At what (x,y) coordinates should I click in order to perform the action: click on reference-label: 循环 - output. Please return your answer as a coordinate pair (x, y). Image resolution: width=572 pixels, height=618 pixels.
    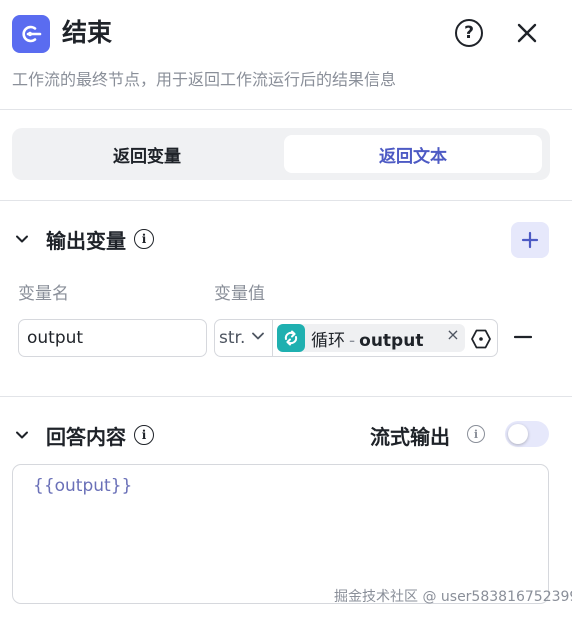
    Looking at the image, I should click on (367, 338).